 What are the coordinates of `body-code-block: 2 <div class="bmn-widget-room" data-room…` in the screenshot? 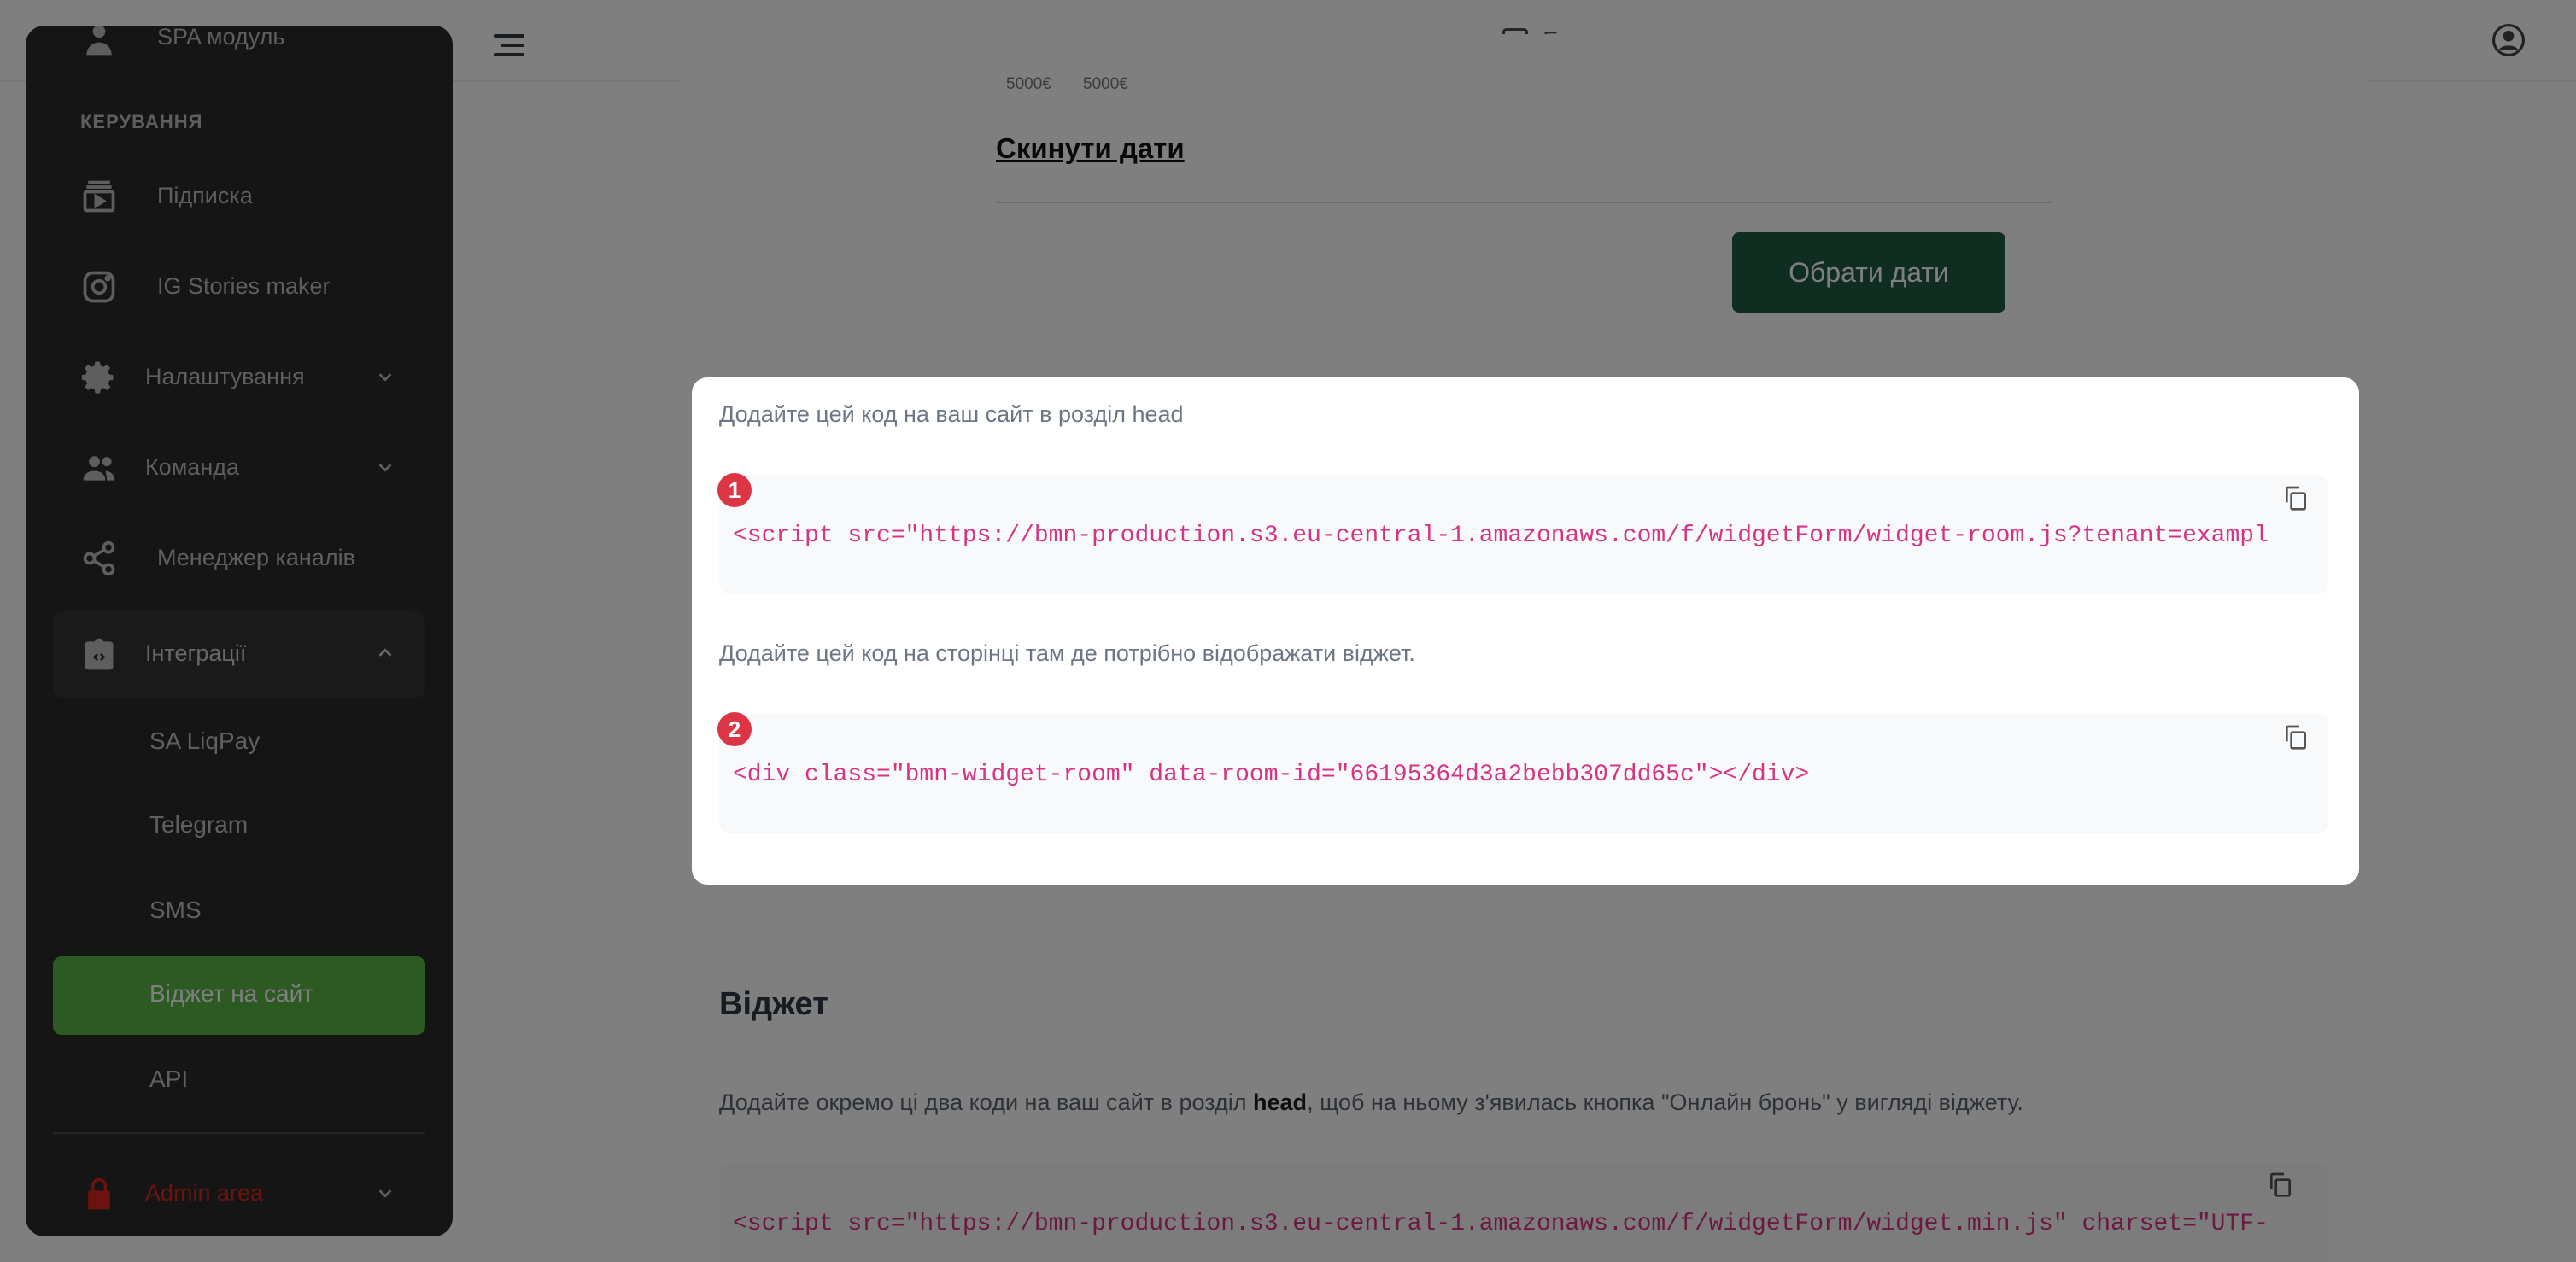 It's located at (1522, 772).